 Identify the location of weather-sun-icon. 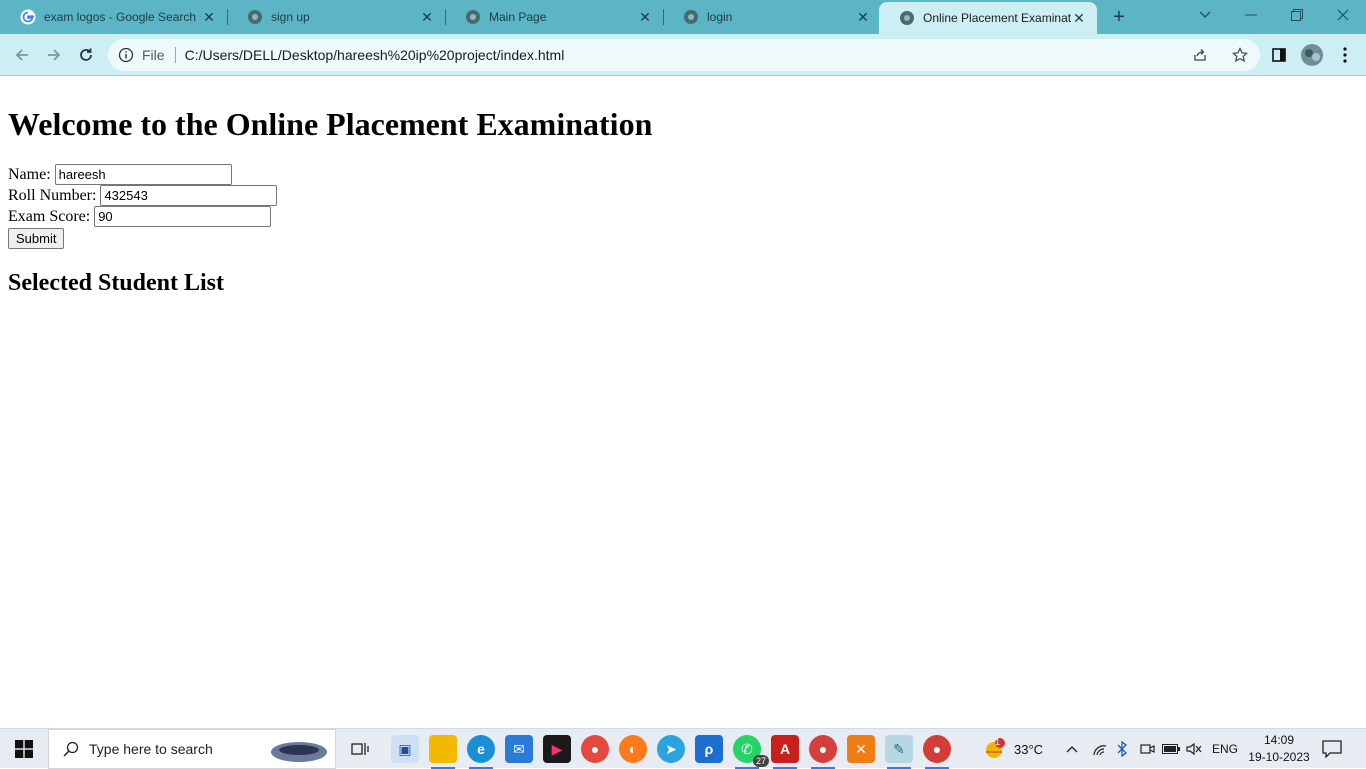
(995, 748).